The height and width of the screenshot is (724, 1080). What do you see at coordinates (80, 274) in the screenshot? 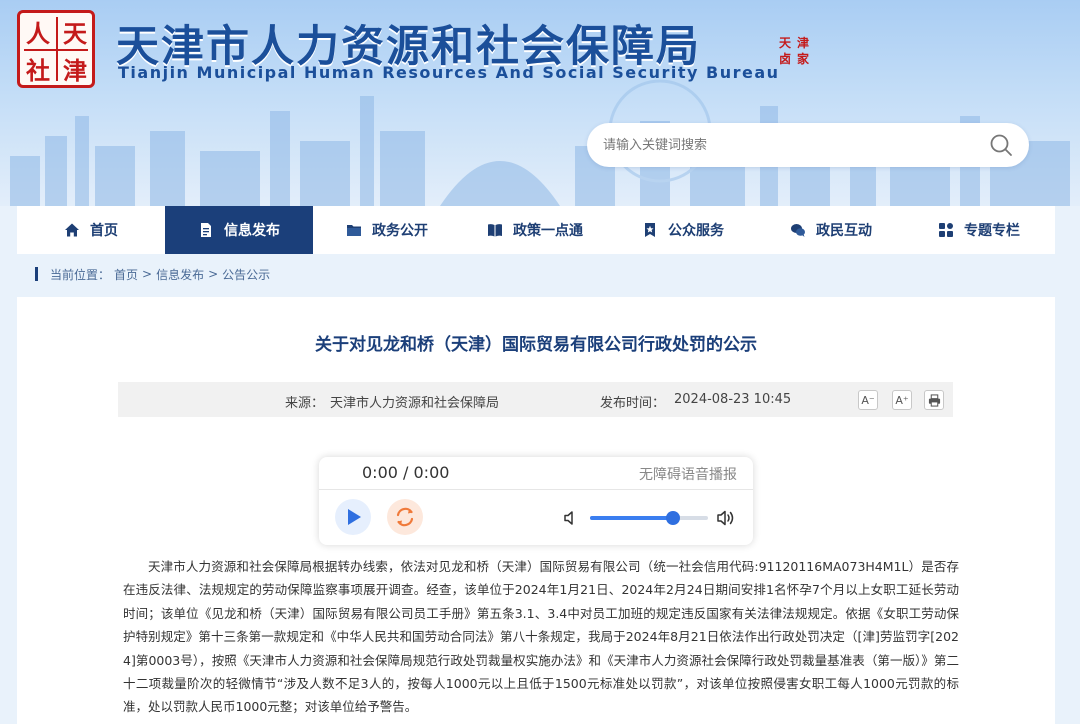
I see `breadcrumb-prefix: 当前位置：` at bounding box center [80, 274].